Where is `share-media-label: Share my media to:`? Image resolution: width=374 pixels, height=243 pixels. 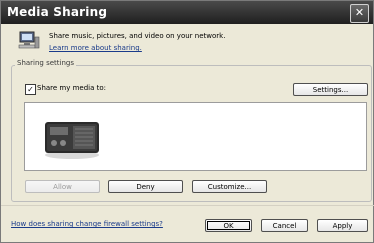 share-media-label: Share my media to: is located at coordinates (72, 88).